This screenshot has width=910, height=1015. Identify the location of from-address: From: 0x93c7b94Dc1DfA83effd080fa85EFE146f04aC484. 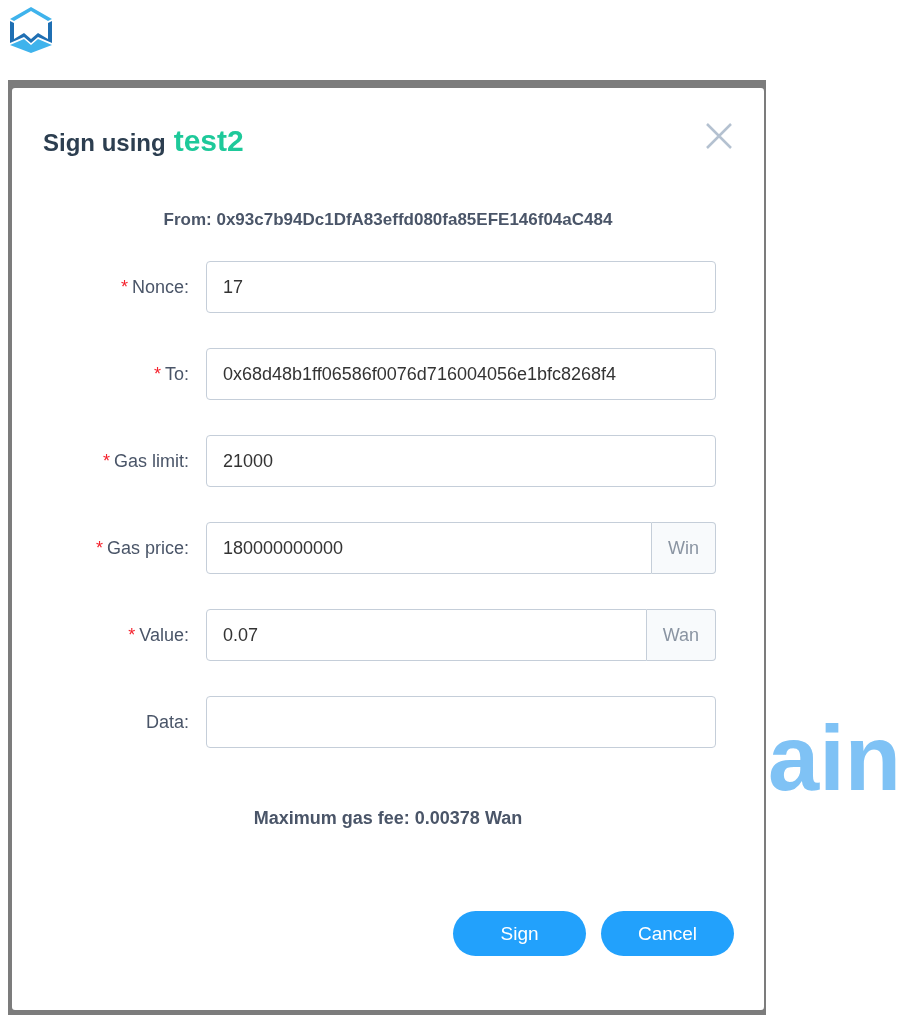
(388, 220).